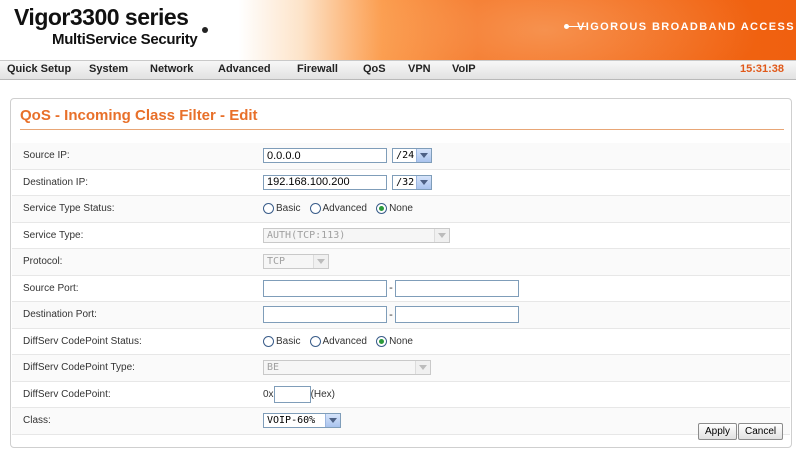  Describe the element at coordinates (137, 156) in the screenshot. I see `source-ip-label: Source IP:` at that location.